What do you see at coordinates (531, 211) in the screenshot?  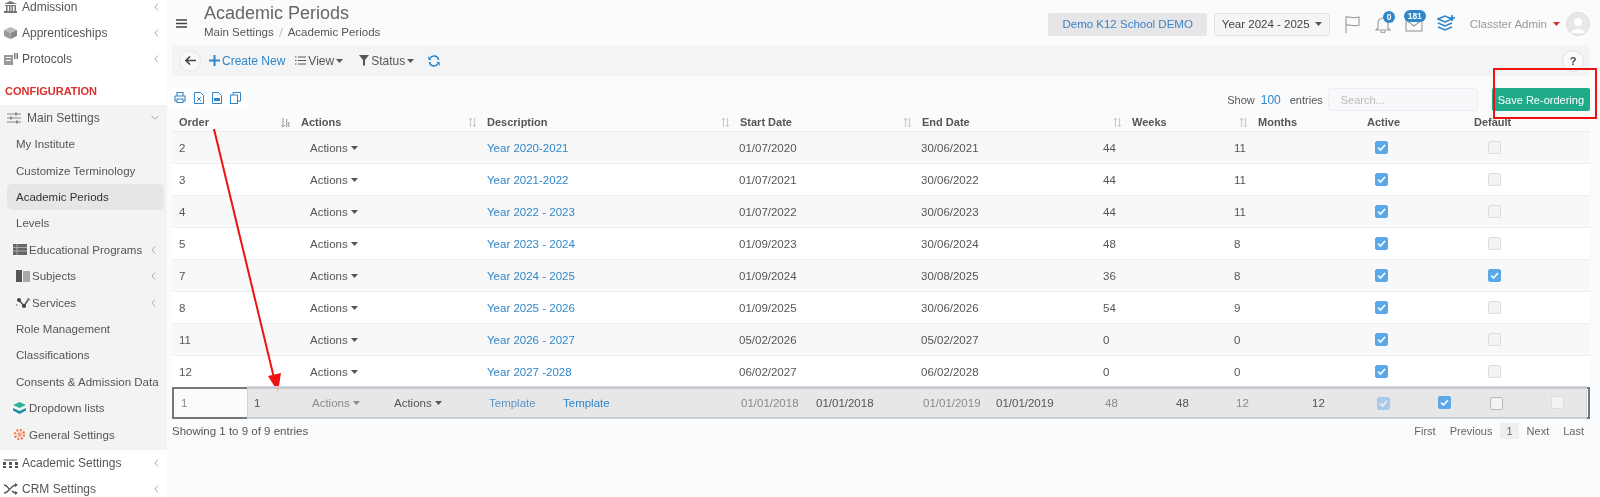 I see `description-link: Year 2022 - 2023` at bounding box center [531, 211].